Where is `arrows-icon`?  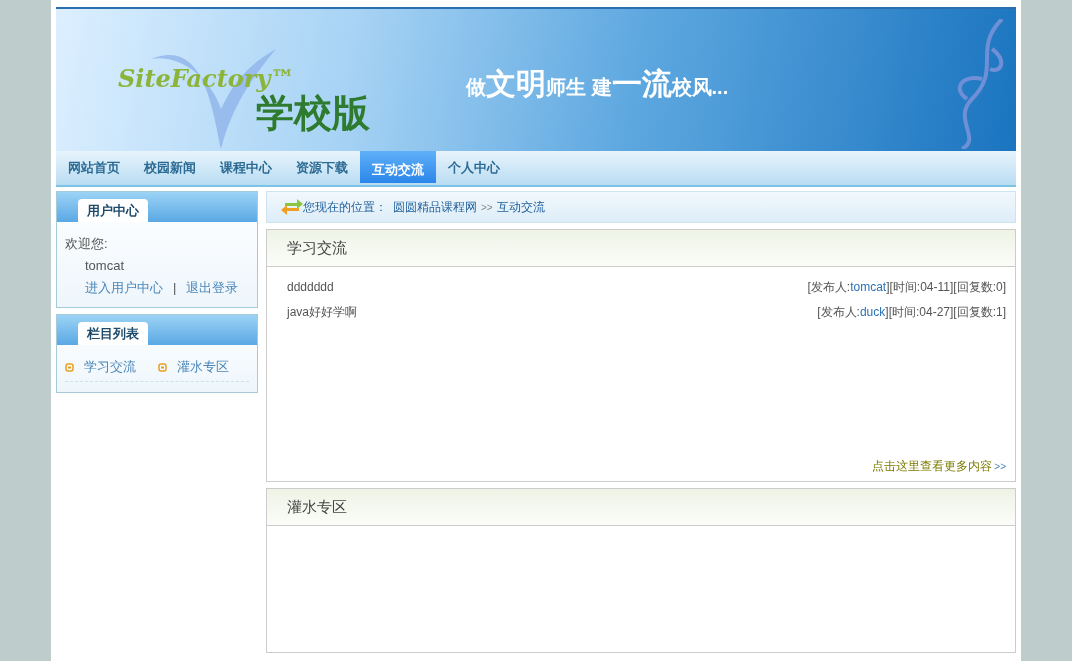
arrows-icon is located at coordinates (292, 207).